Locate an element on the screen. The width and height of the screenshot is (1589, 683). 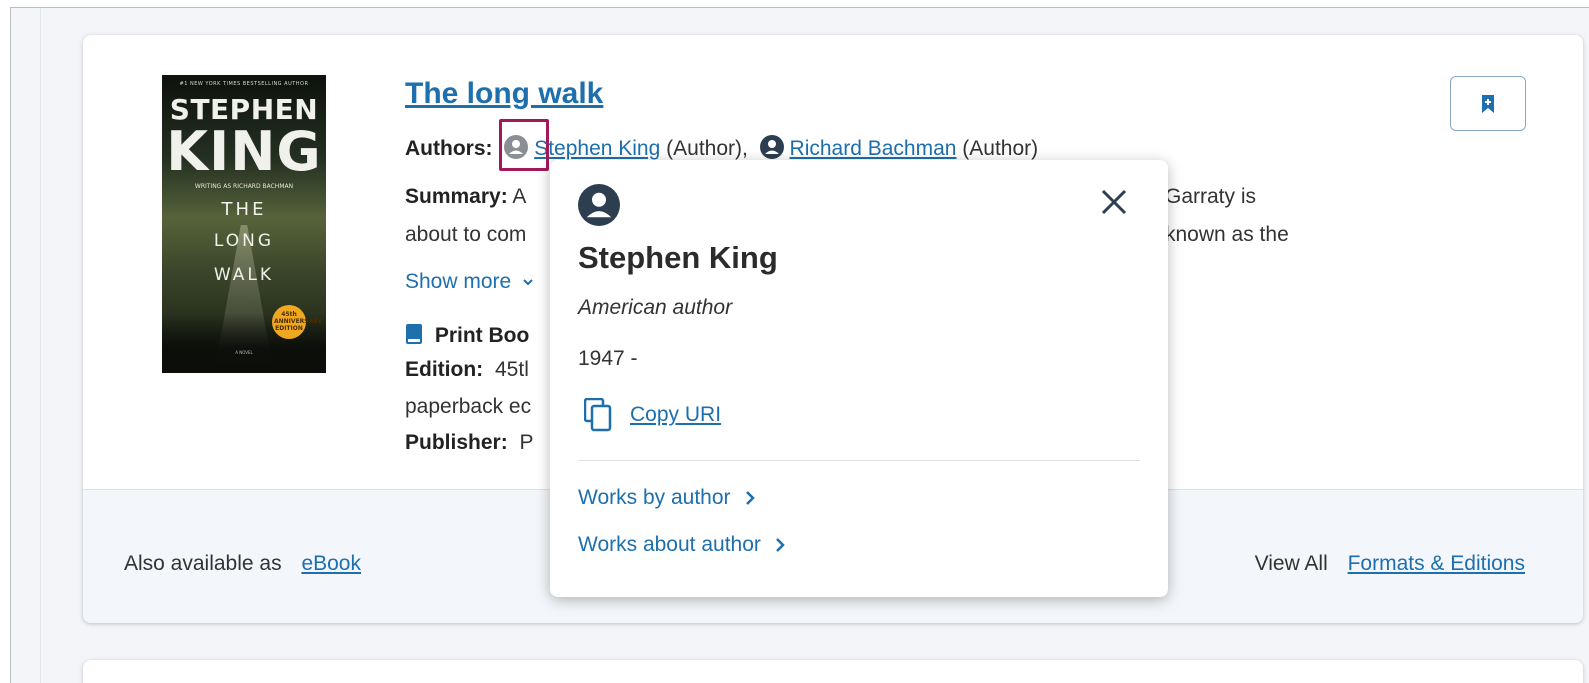
edition-value-line2: paperback ec is located at coordinates (468, 406).